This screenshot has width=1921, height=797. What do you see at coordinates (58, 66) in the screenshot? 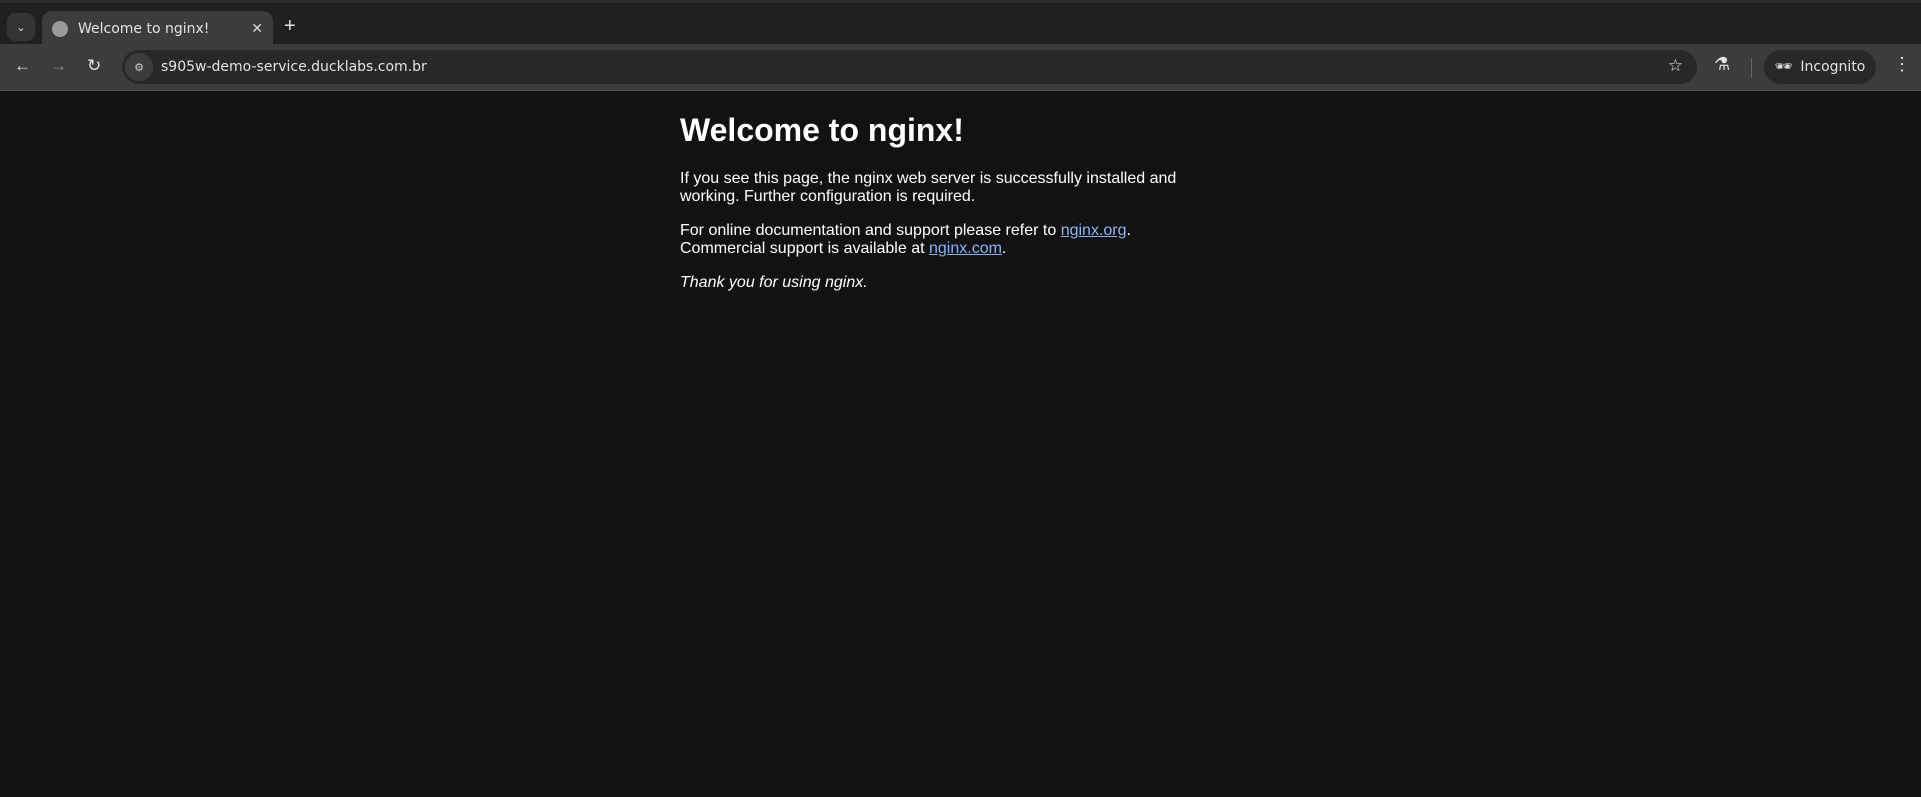
I see `forward-icon: →` at bounding box center [58, 66].